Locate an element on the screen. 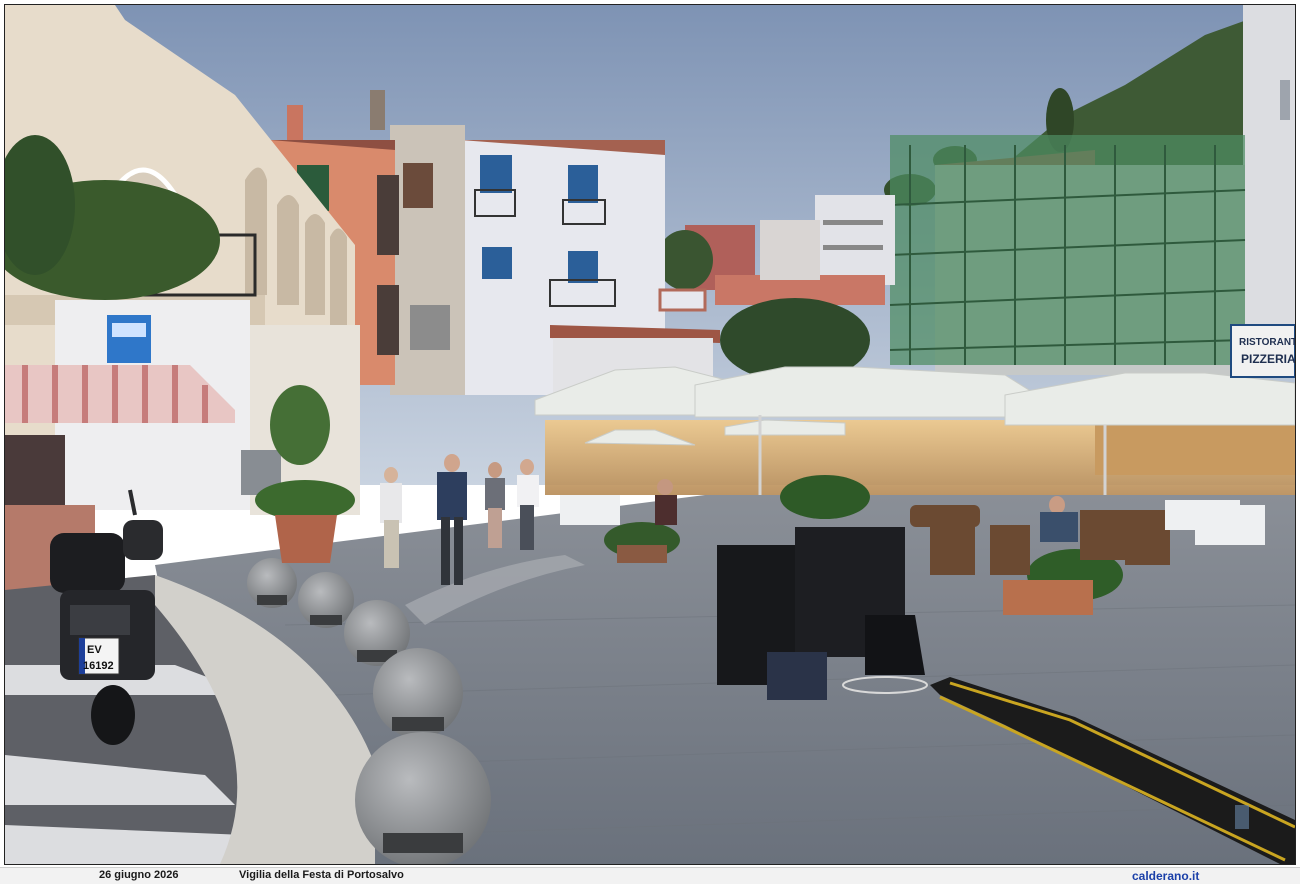  sign-pizzeria-text: PIZZERIA is located at coordinates (1268, 359).